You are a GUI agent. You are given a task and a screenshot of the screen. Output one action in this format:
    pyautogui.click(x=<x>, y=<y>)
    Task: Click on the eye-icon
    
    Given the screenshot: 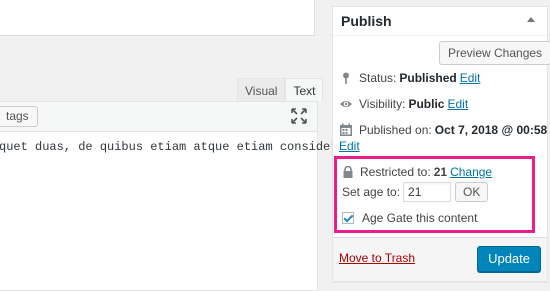 What is the action you would take?
    pyautogui.click(x=346, y=104)
    